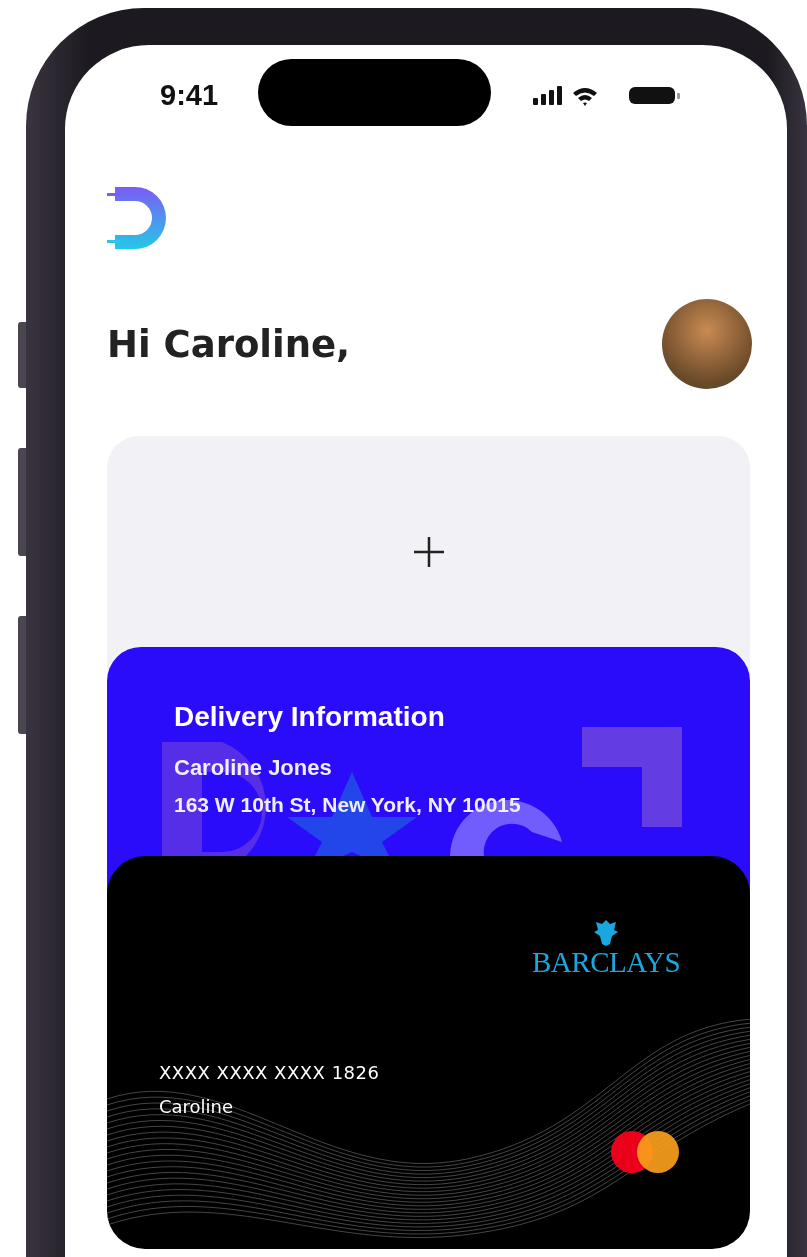 Image resolution: width=807 pixels, height=1257 pixels. I want to click on greeting-heading: Hi Caroline,, so click(229, 344).